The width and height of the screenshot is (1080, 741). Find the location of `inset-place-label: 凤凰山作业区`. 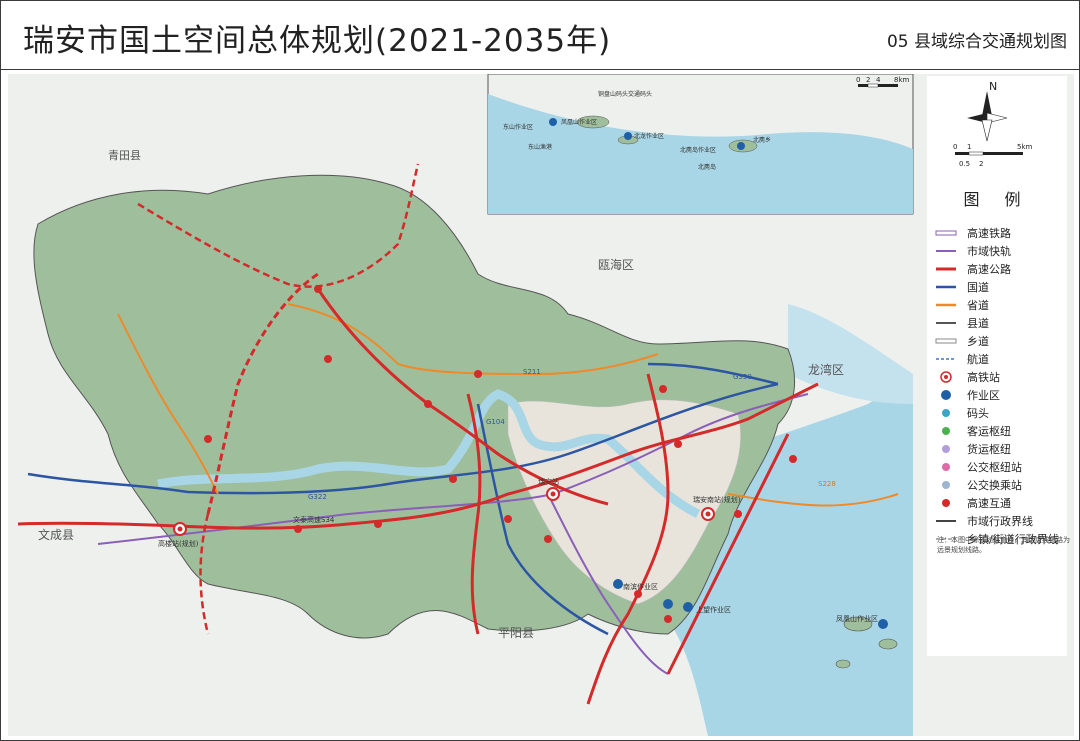

inset-place-label: 凤凰山作业区 is located at coordinates (579, 122).